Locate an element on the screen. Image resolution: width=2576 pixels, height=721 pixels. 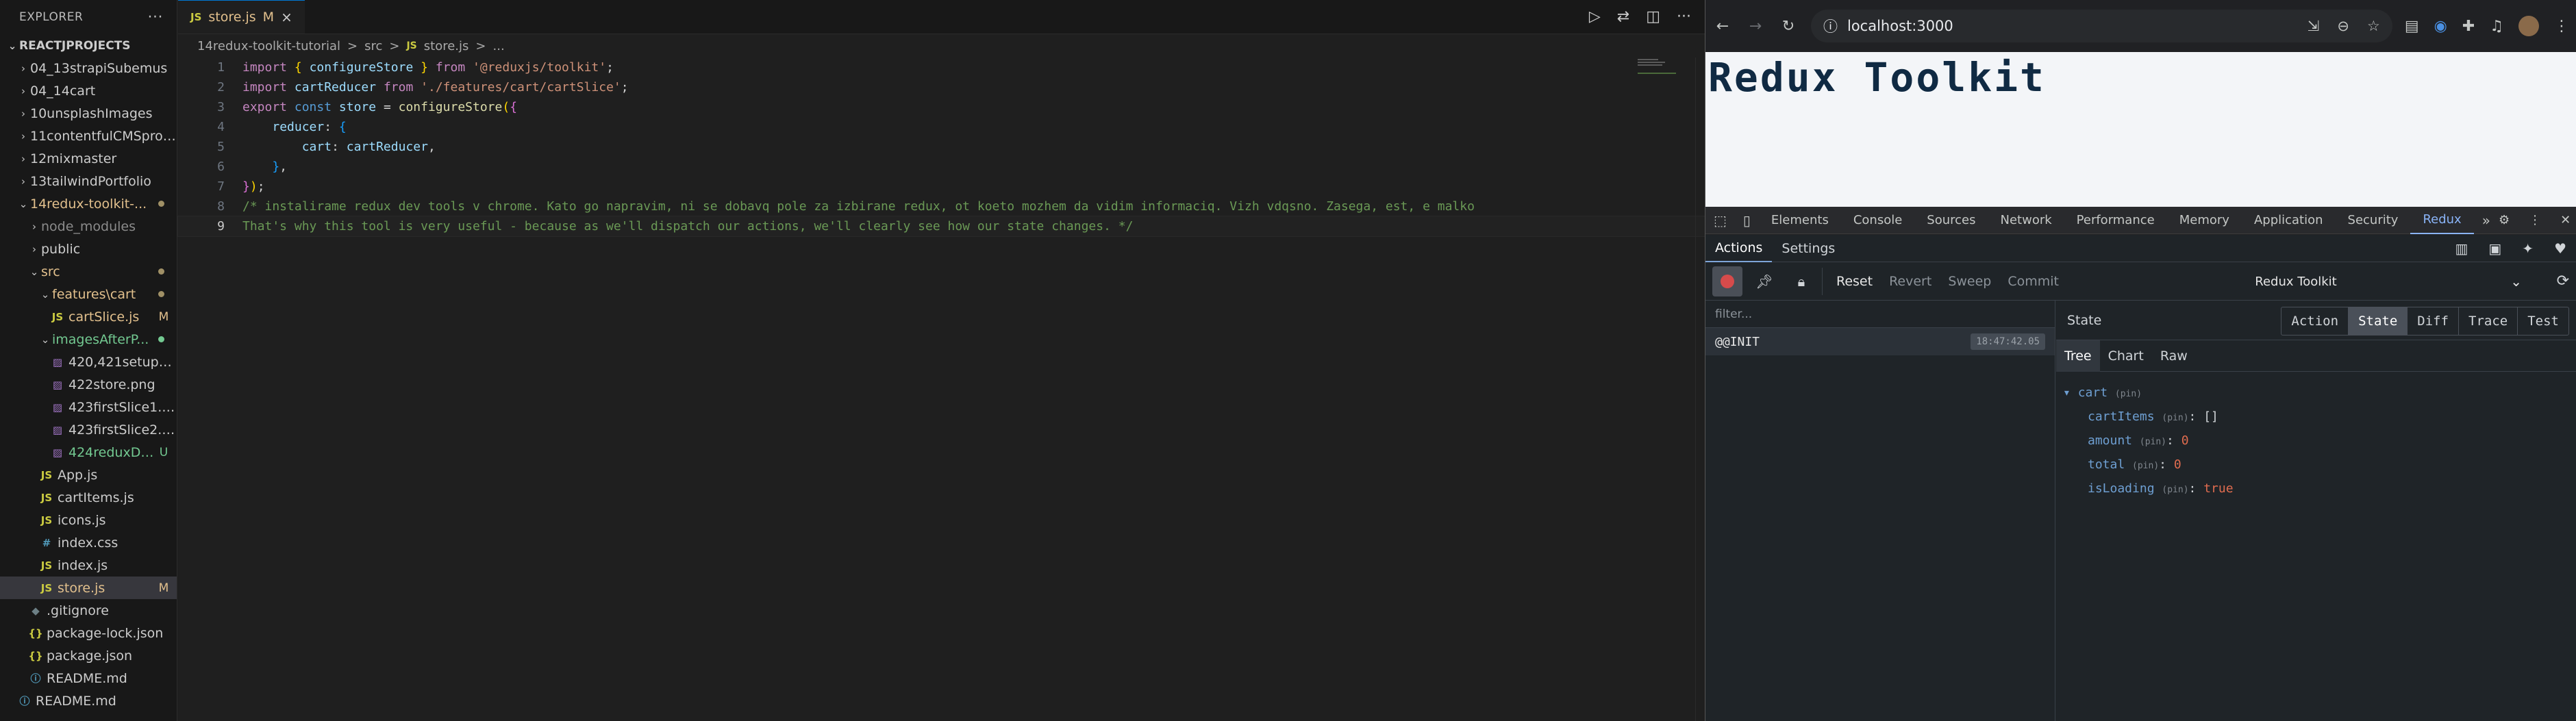
tab-chart: Chart is located at coordinates (2126, 356).